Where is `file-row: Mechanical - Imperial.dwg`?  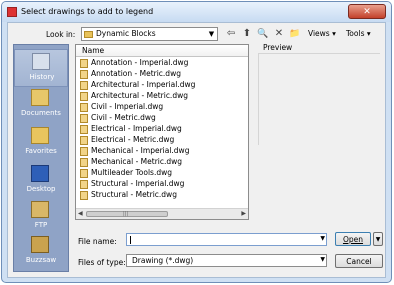
file-row: Mechanical - Imperial.dwg is located at coordinates (162, 151).